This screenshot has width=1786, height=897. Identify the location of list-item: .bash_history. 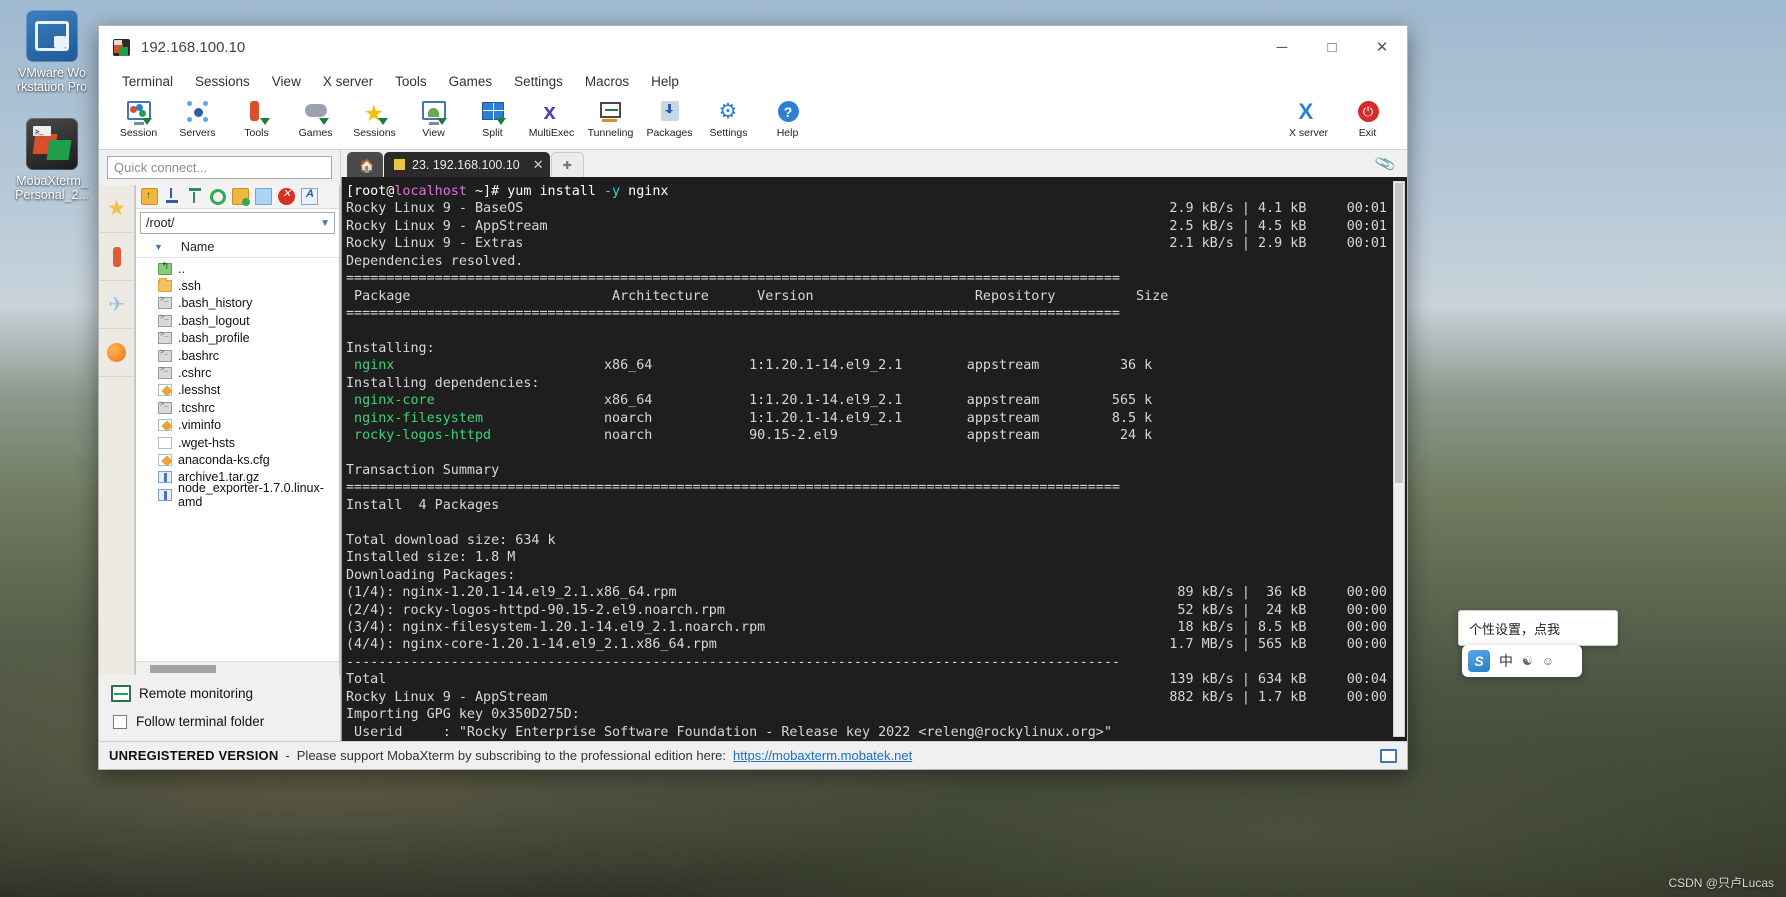
(237, 303).